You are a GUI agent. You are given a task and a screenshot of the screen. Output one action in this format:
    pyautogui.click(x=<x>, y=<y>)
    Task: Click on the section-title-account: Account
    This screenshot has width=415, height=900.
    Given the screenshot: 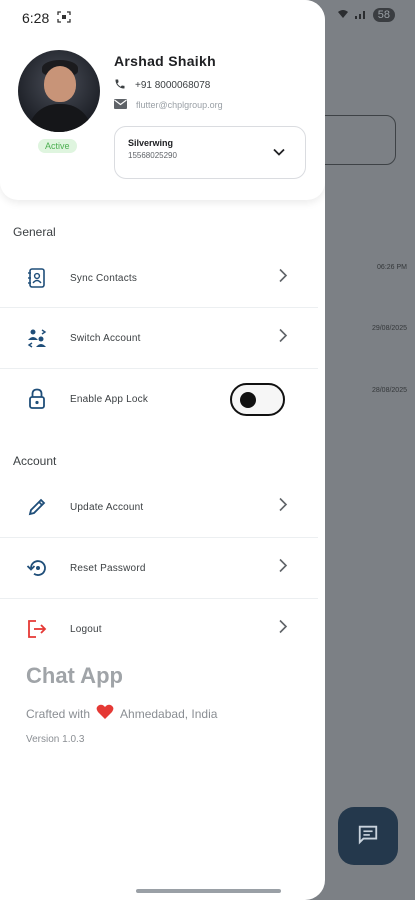 What is the action you would take?
    pyautogui.click(x=35, y=461)
    